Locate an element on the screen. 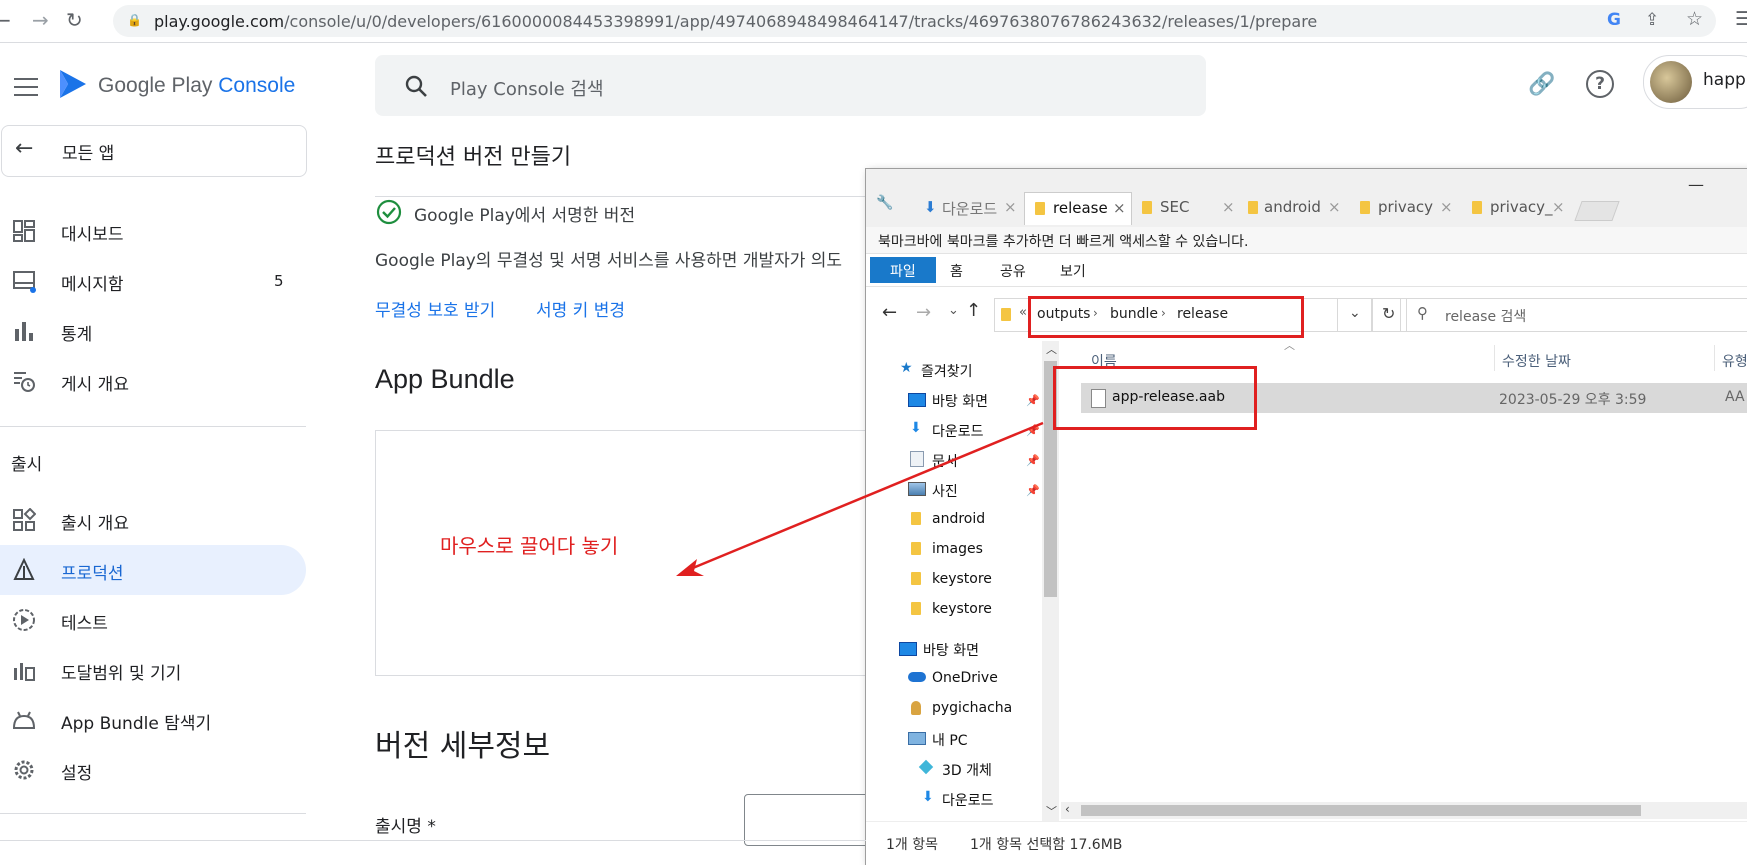 The image size is (1747, 865). account-chip: happ is located at coordinates (1695, 82).